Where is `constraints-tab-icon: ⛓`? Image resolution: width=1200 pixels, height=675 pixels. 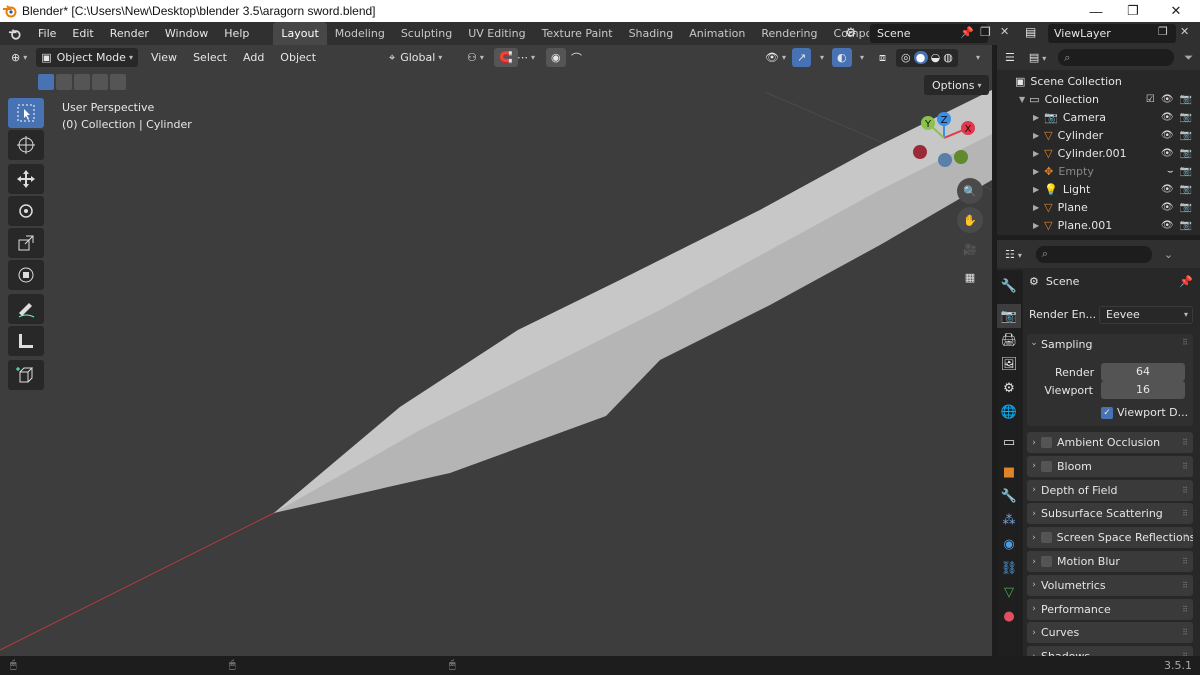
constraints-tab-icon: ⛓ is located at coordinates (1009, 568).